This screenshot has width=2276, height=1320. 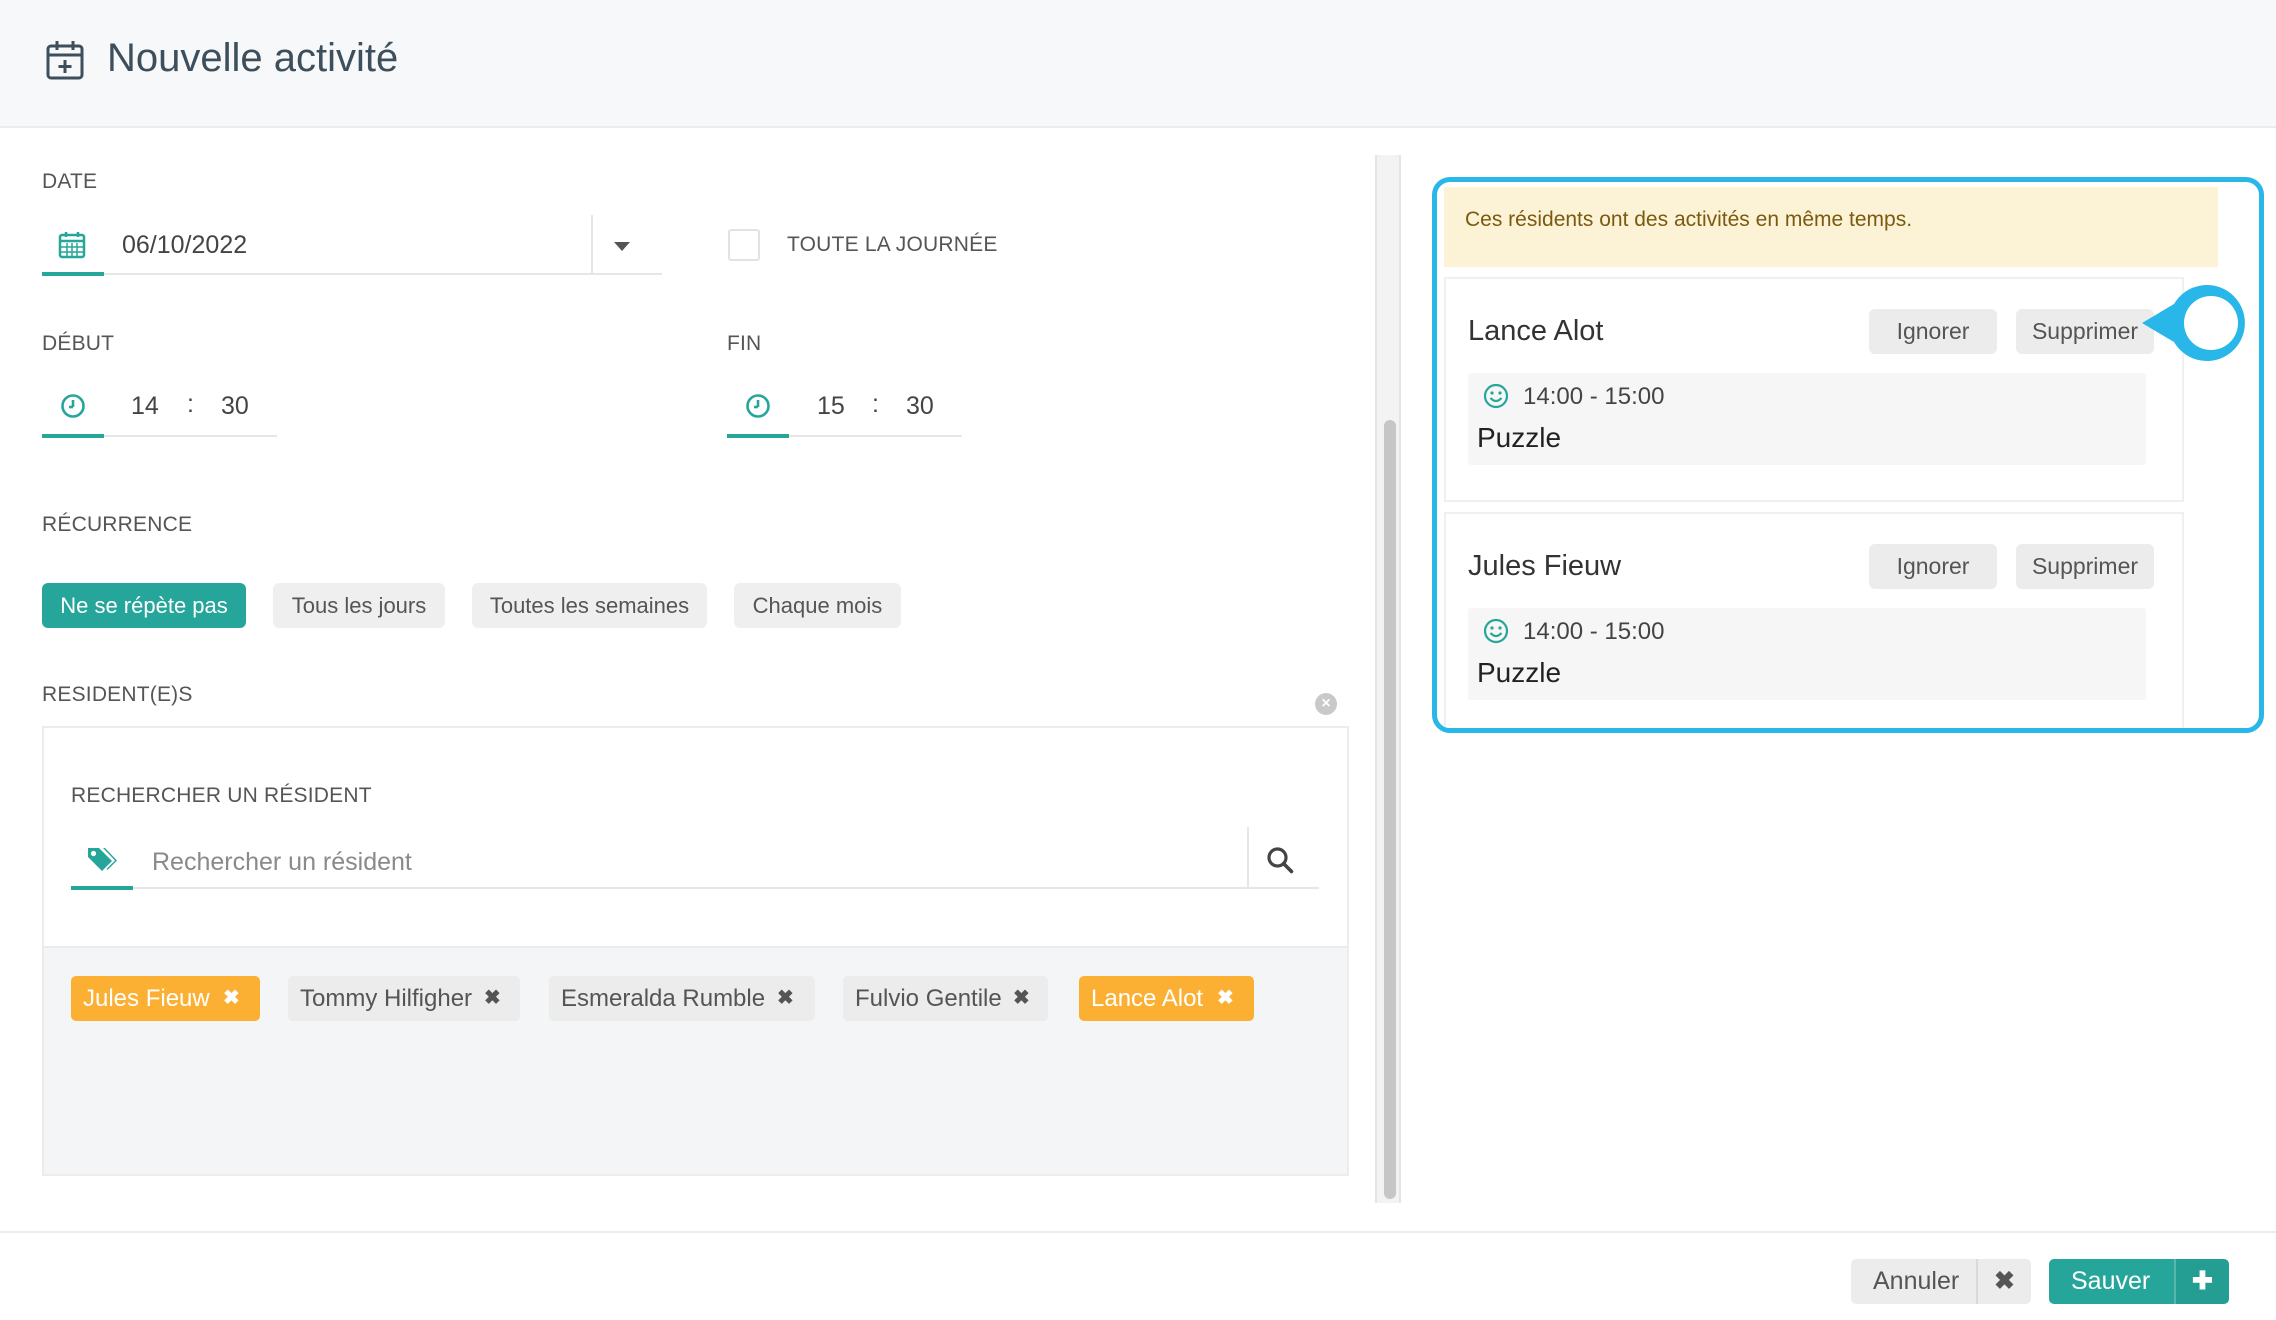 What do you see at coordinates (2193, 323) in the screenshot?
I see `callout-pointer-icon` at bounding box center [2193, 323].